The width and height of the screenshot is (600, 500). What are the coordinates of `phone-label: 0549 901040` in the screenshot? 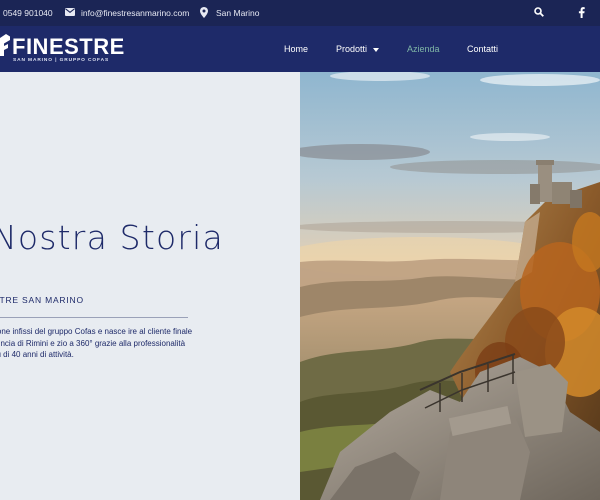 It's located at (28, 13).